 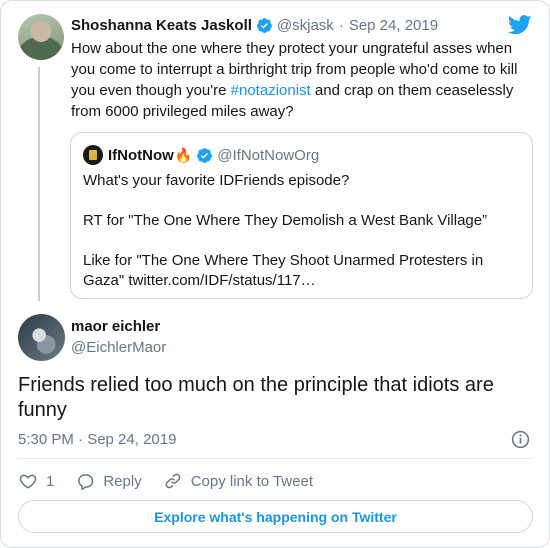 What do you see at coordinates (305, 25) in the screenshot?
I see `parent-author-handle: @skjask` at bounding box center [305, 25].